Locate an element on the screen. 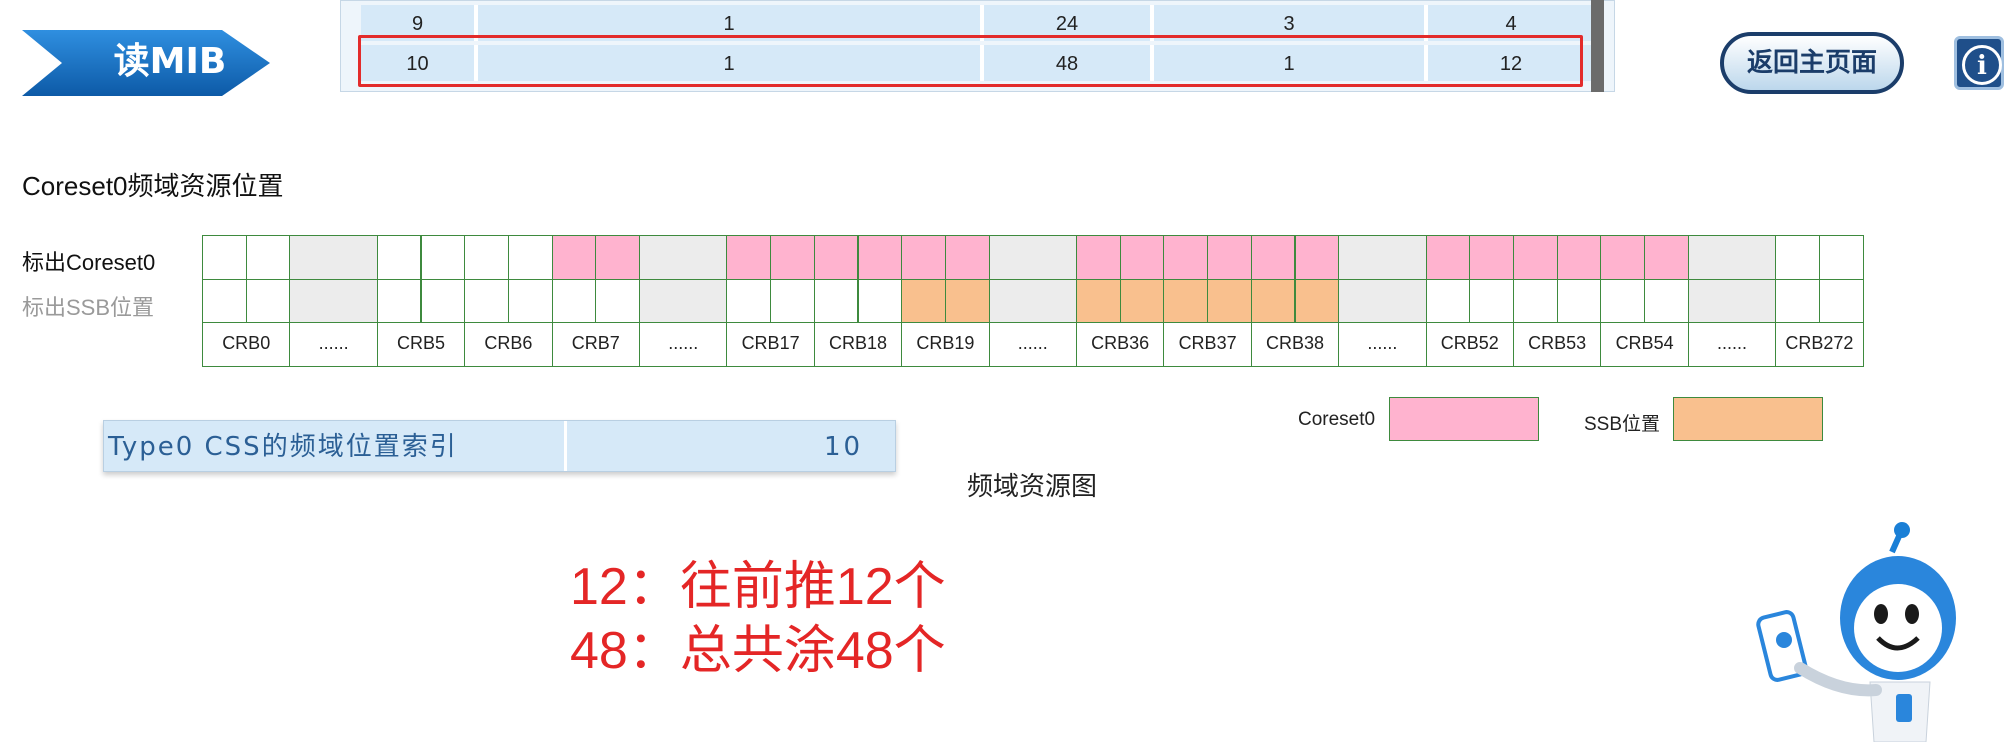  read-mib-badge: 读MIB is located at coordinates (147, 62).